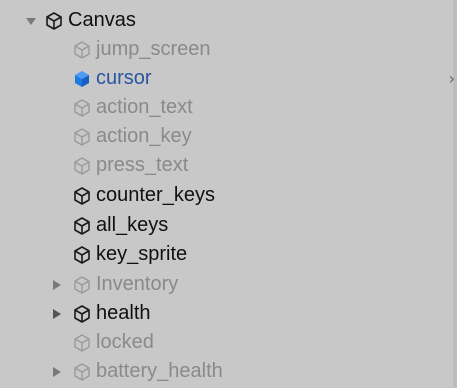 The image size is (457, 388). I want to click on hierarchy-item-counter-keys: counter_keys, so click(222, 195).